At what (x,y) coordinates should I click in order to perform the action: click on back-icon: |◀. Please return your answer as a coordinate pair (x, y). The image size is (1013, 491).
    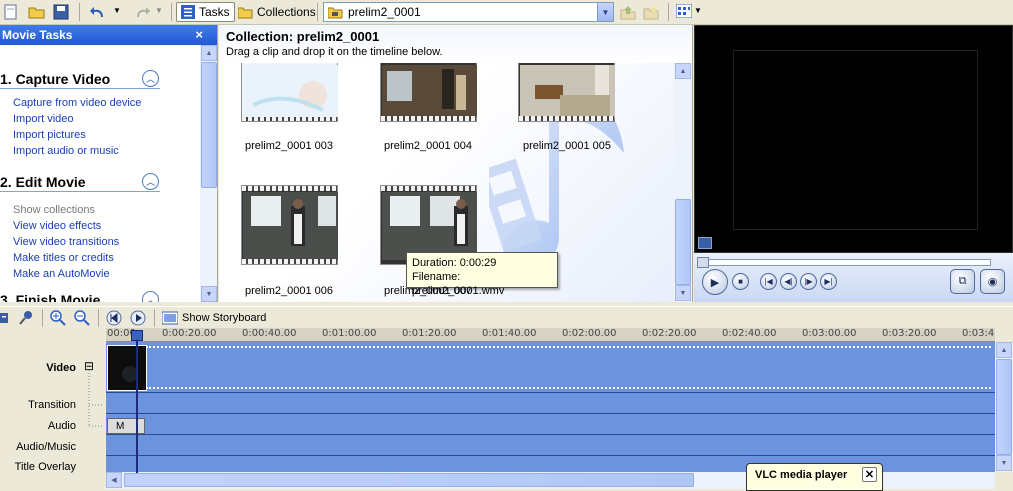
    Looking at the image, I should click on (768, 281).